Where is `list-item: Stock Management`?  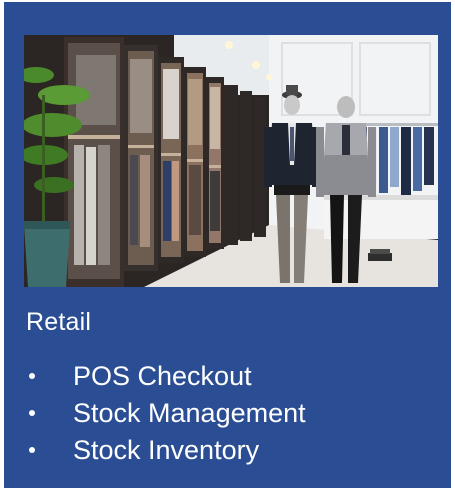
list-item: Stock Management is located at coordinates (166, 413).